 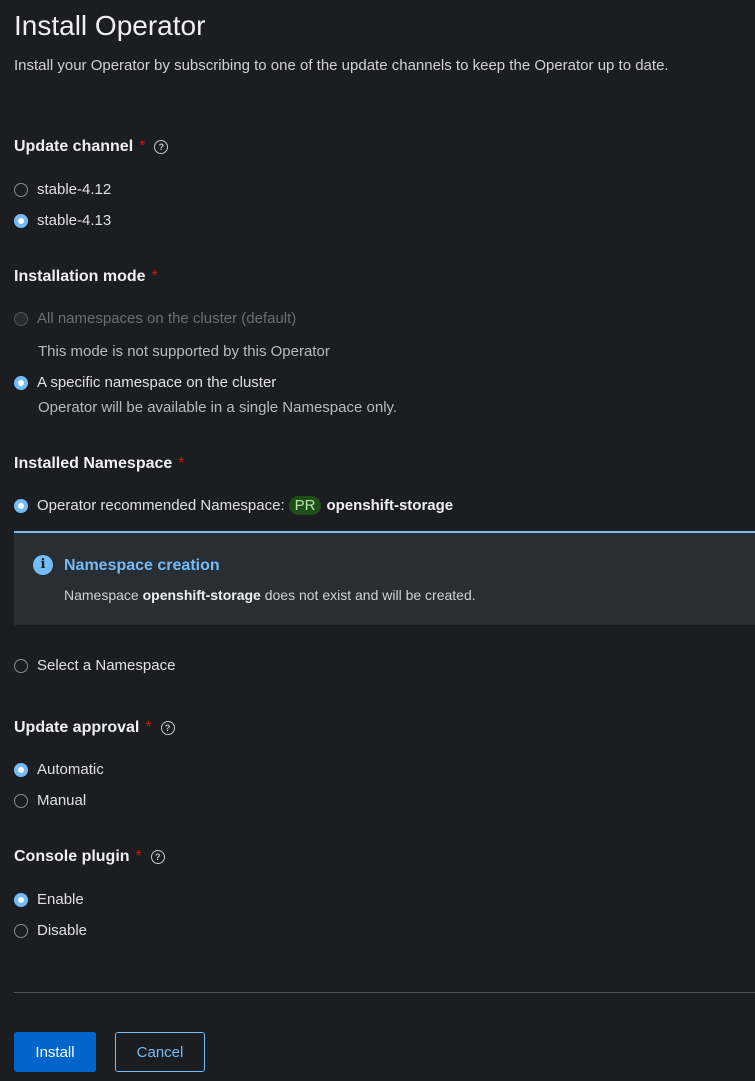 What do you see at coordinates (74, 146) in the screenshot?
I see `update-channel-label-text: Update channel` at bounding box center [74, 146].